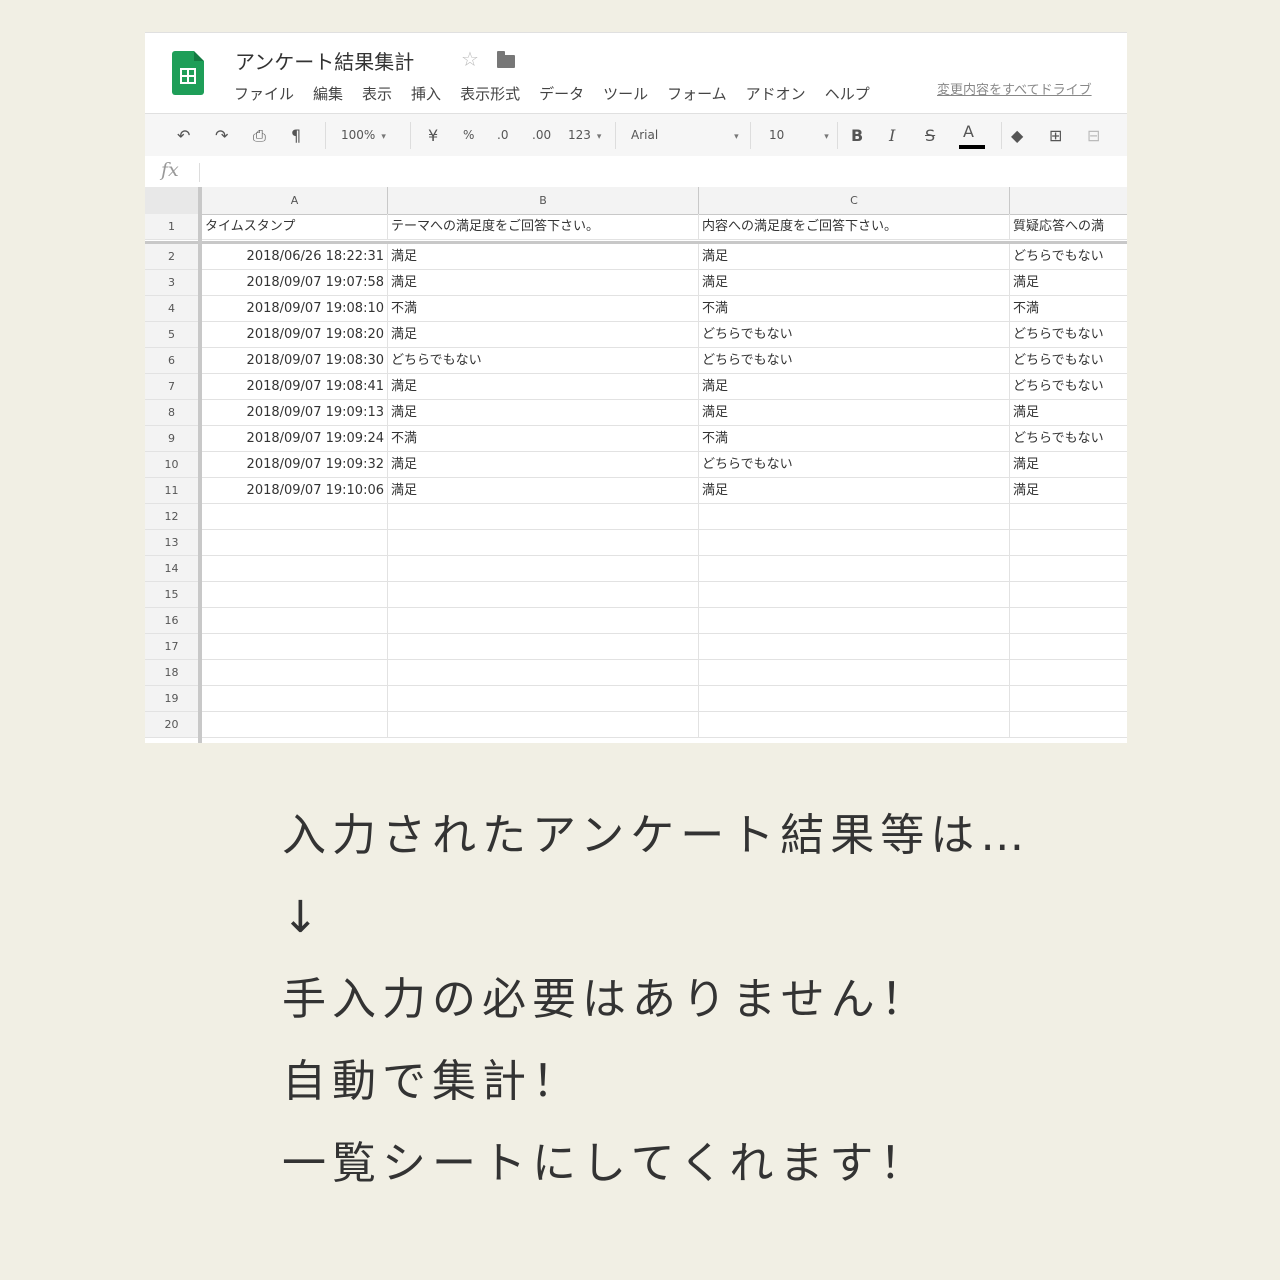 Image resolution: width=1280 pixels, height=1280 pixels. I want to click on row-number: 5, so click(172, 334).